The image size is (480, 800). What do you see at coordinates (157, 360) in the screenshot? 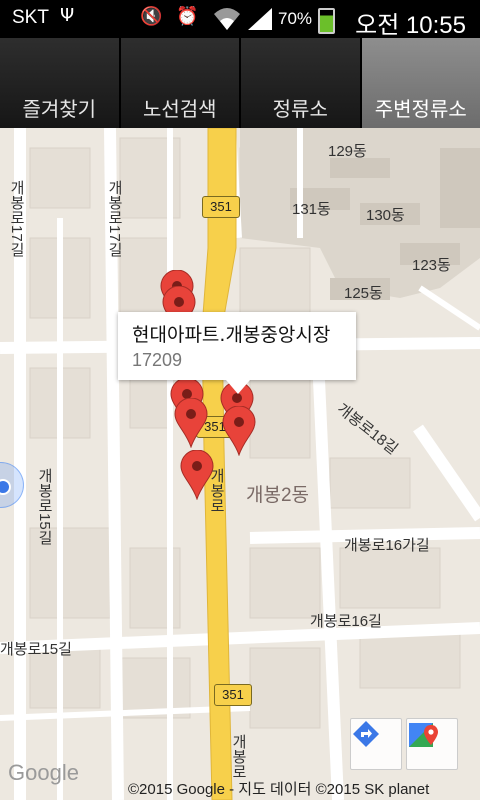
I see `stop-code: 17209` at bounding box center [157, 360].